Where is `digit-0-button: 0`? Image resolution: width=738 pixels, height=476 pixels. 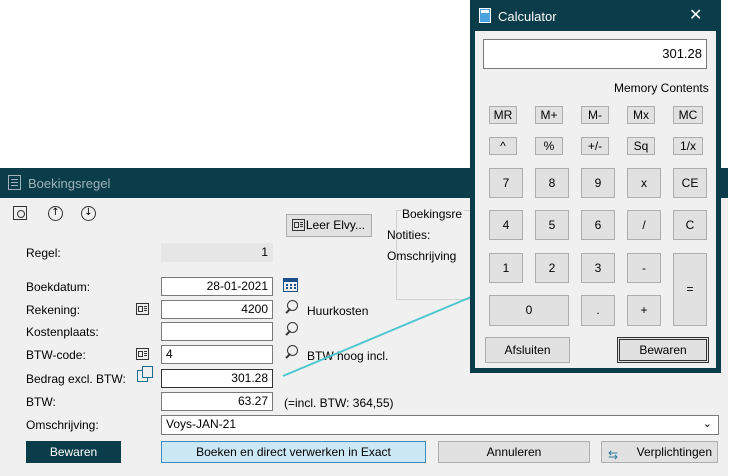 digit-0-button: 0 is located at coordinates (529, 310).